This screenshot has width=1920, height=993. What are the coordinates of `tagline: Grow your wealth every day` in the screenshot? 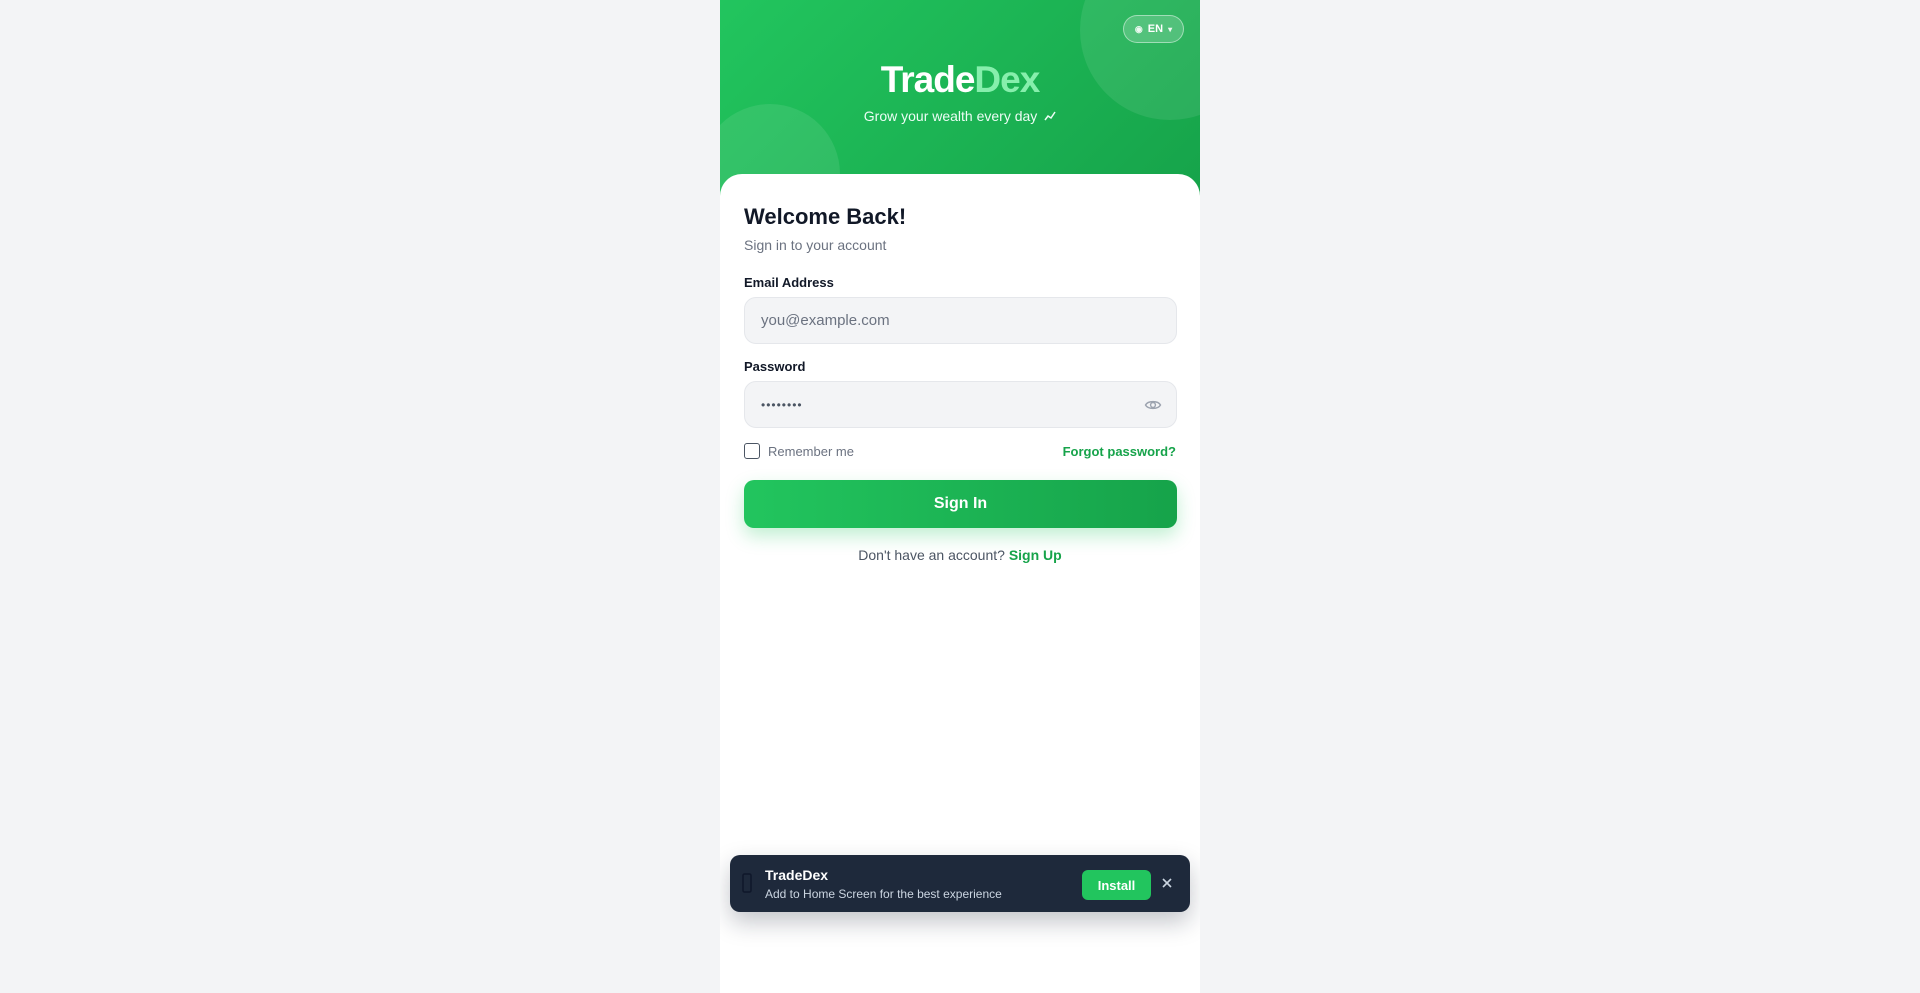 It's located at (960, 116).